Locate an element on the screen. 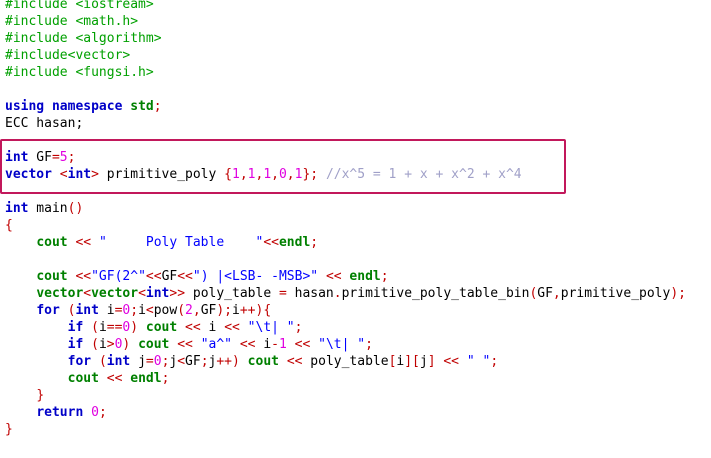 This screenshot has height=458, width=711. code-token: ); is located at coordinates (678, 293).